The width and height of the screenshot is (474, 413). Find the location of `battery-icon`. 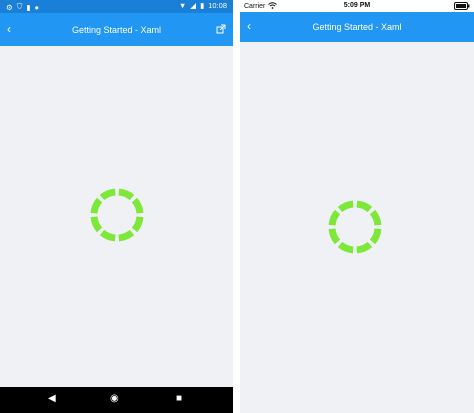

battery-icon is located at coordinates (462, 7).